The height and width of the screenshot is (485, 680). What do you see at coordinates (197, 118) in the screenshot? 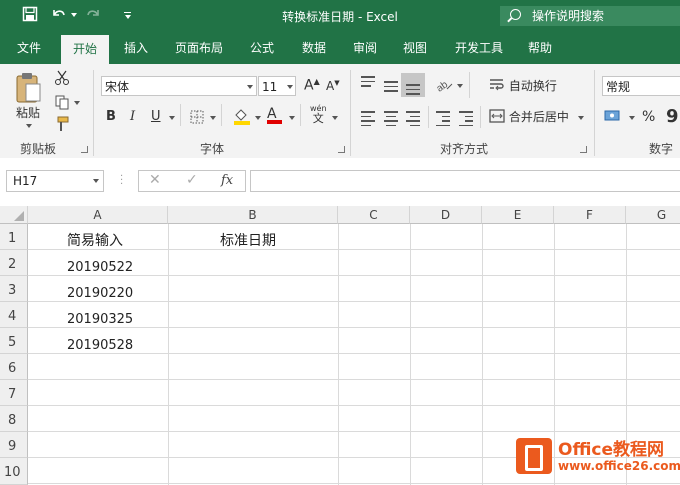
I see `borders-icon` at bounding box center [197, 118].